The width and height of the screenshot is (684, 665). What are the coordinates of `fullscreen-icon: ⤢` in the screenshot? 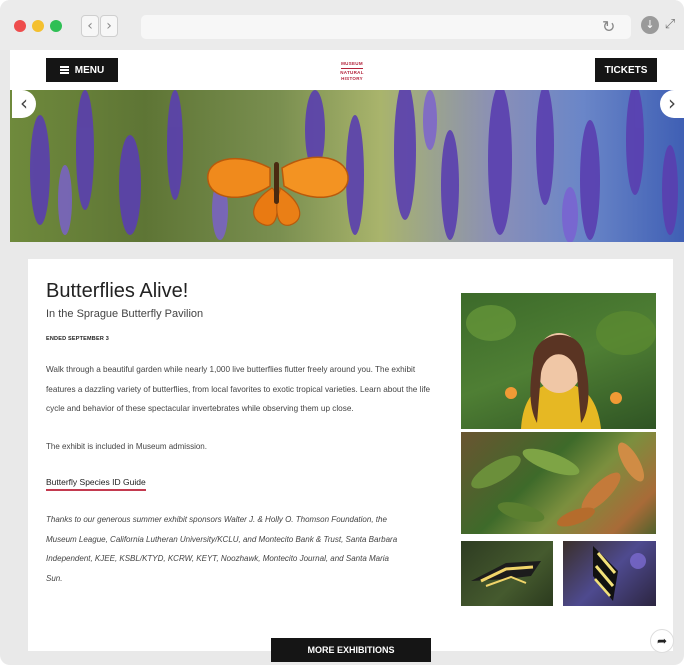 It's located at (670, 25).